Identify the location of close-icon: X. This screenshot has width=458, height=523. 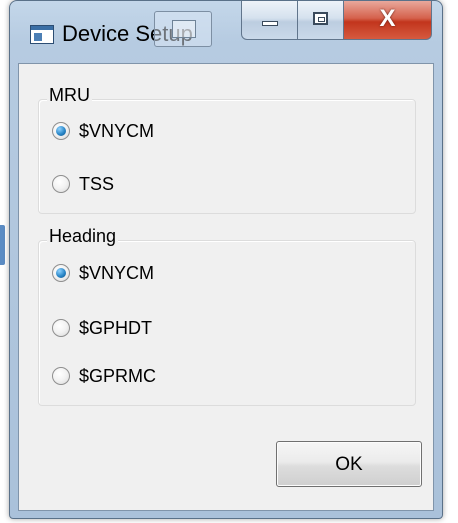
(387, 18).